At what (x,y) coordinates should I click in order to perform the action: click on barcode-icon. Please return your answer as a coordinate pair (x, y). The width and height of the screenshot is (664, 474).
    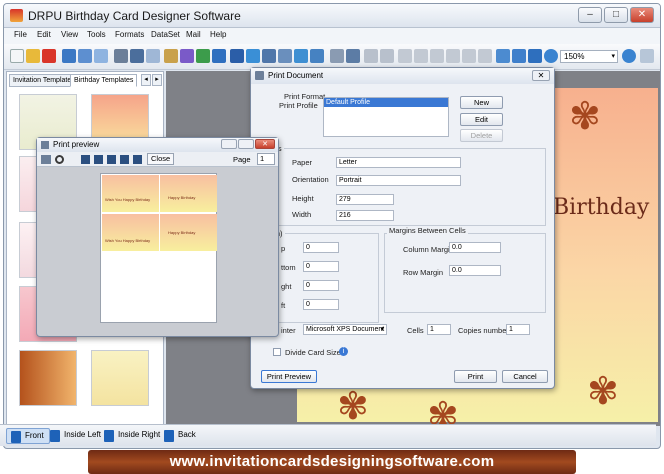
    Looking at the image, I should click on (285, 56).